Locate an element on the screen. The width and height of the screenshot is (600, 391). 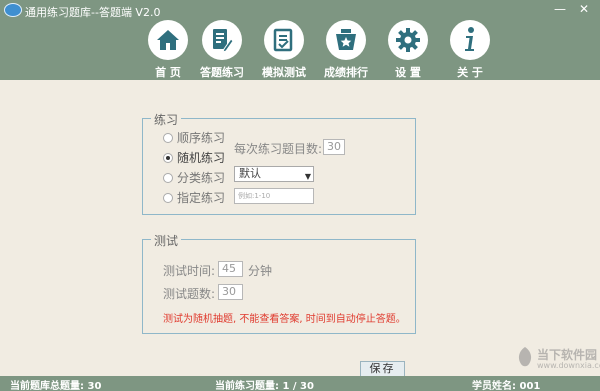
specify-input: 例如:1-10 is located at coordinates (274, 196).